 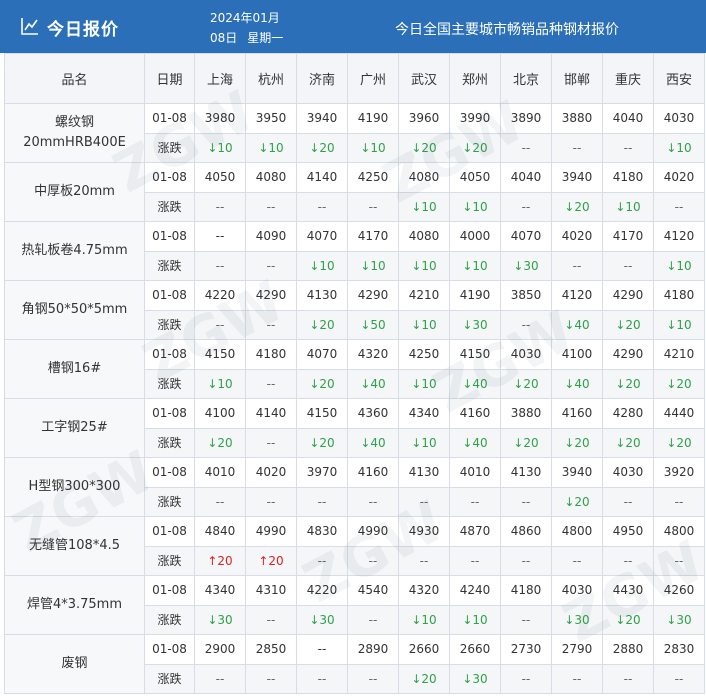 I want to click on price-cell: 4180, so click(x=628, y=177).